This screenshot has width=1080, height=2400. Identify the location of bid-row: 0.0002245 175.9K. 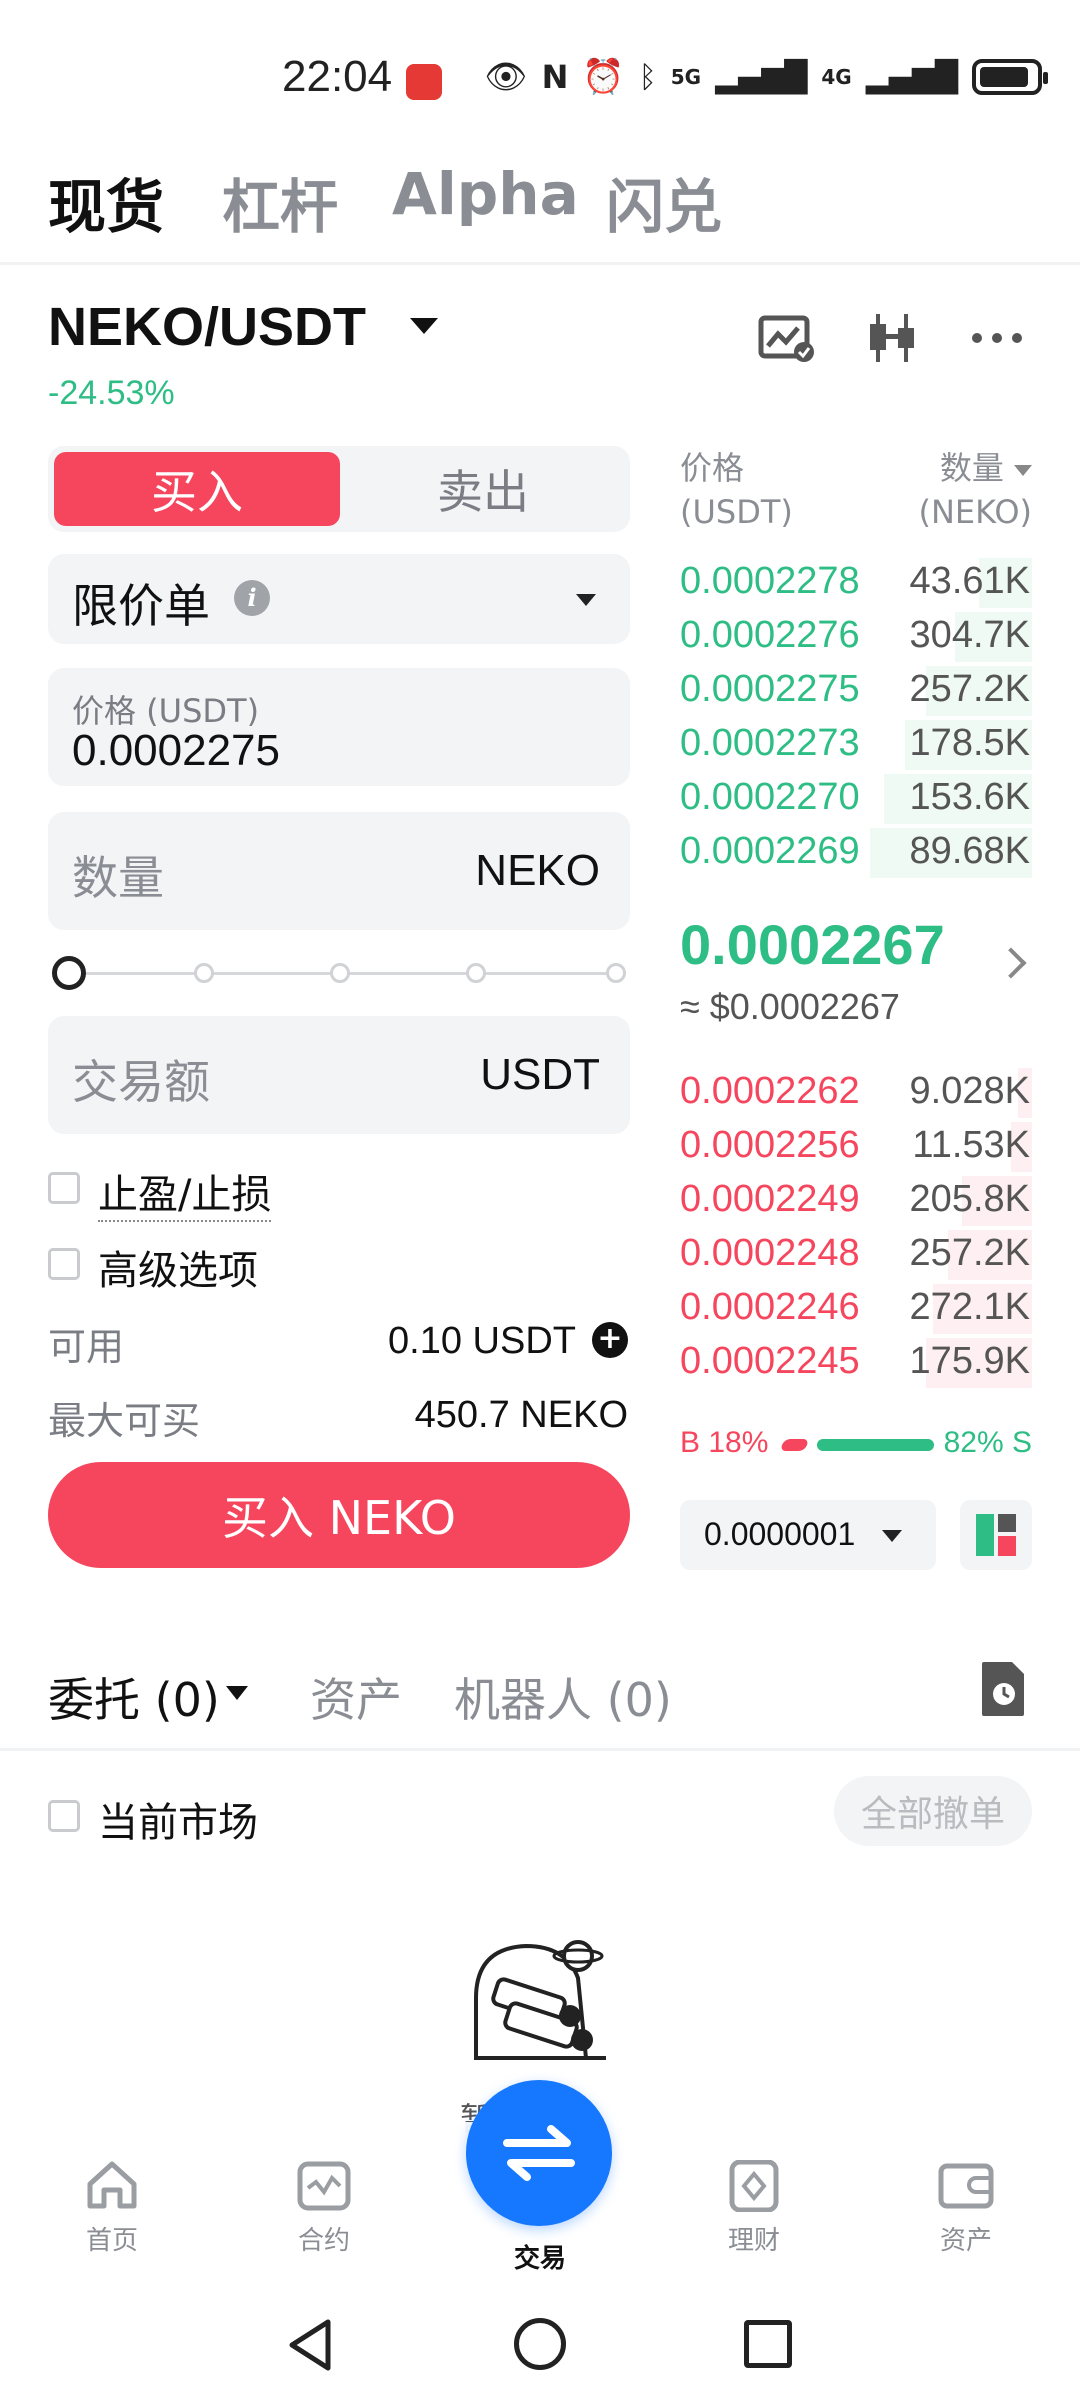
(856, 1363).